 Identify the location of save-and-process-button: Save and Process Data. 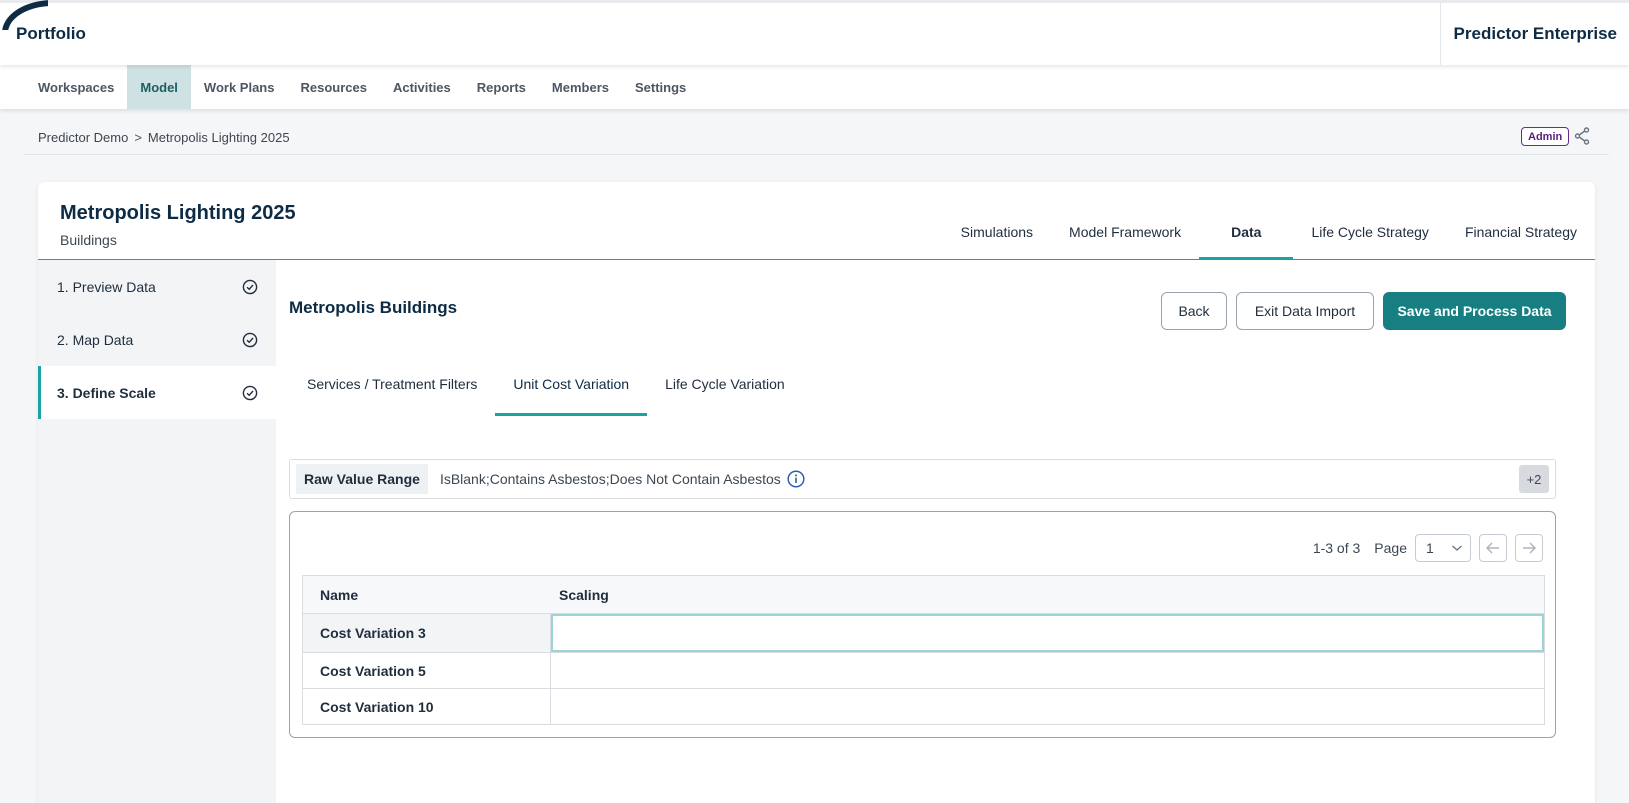
(1474, 311).